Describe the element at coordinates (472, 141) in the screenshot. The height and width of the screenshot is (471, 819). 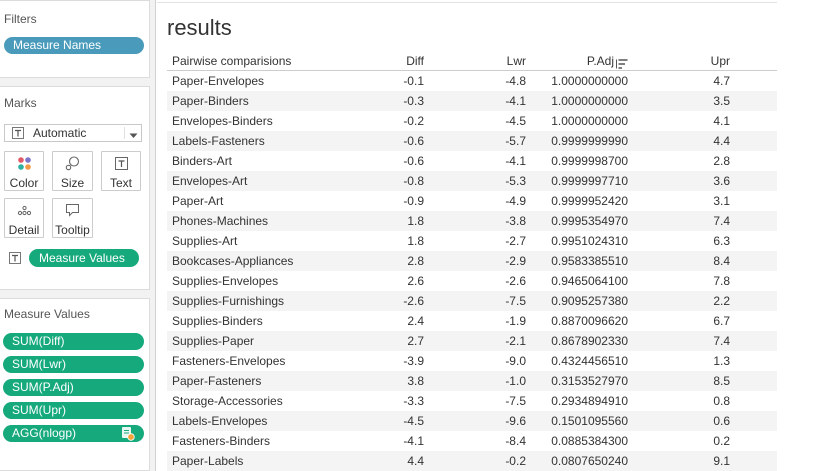
I see `table-row: Labels-Fasteners -0.6 -5.7 0.9999999990 4.4` at that location.